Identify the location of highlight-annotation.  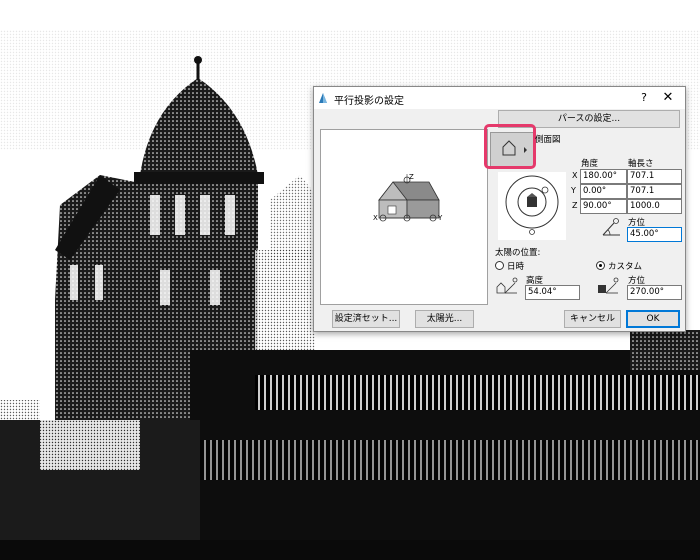
(510, 146).